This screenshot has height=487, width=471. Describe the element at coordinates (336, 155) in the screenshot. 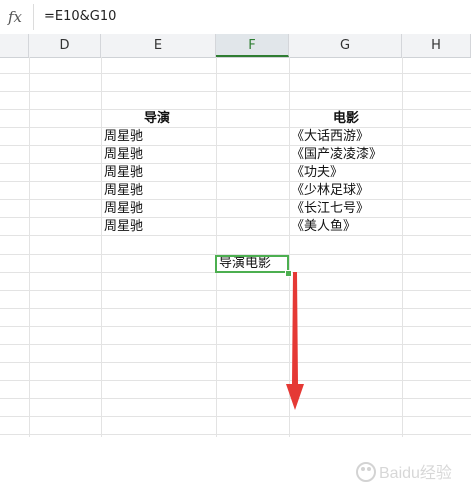

I see `movie-cell: 《国产凌凌漆》` at that location.